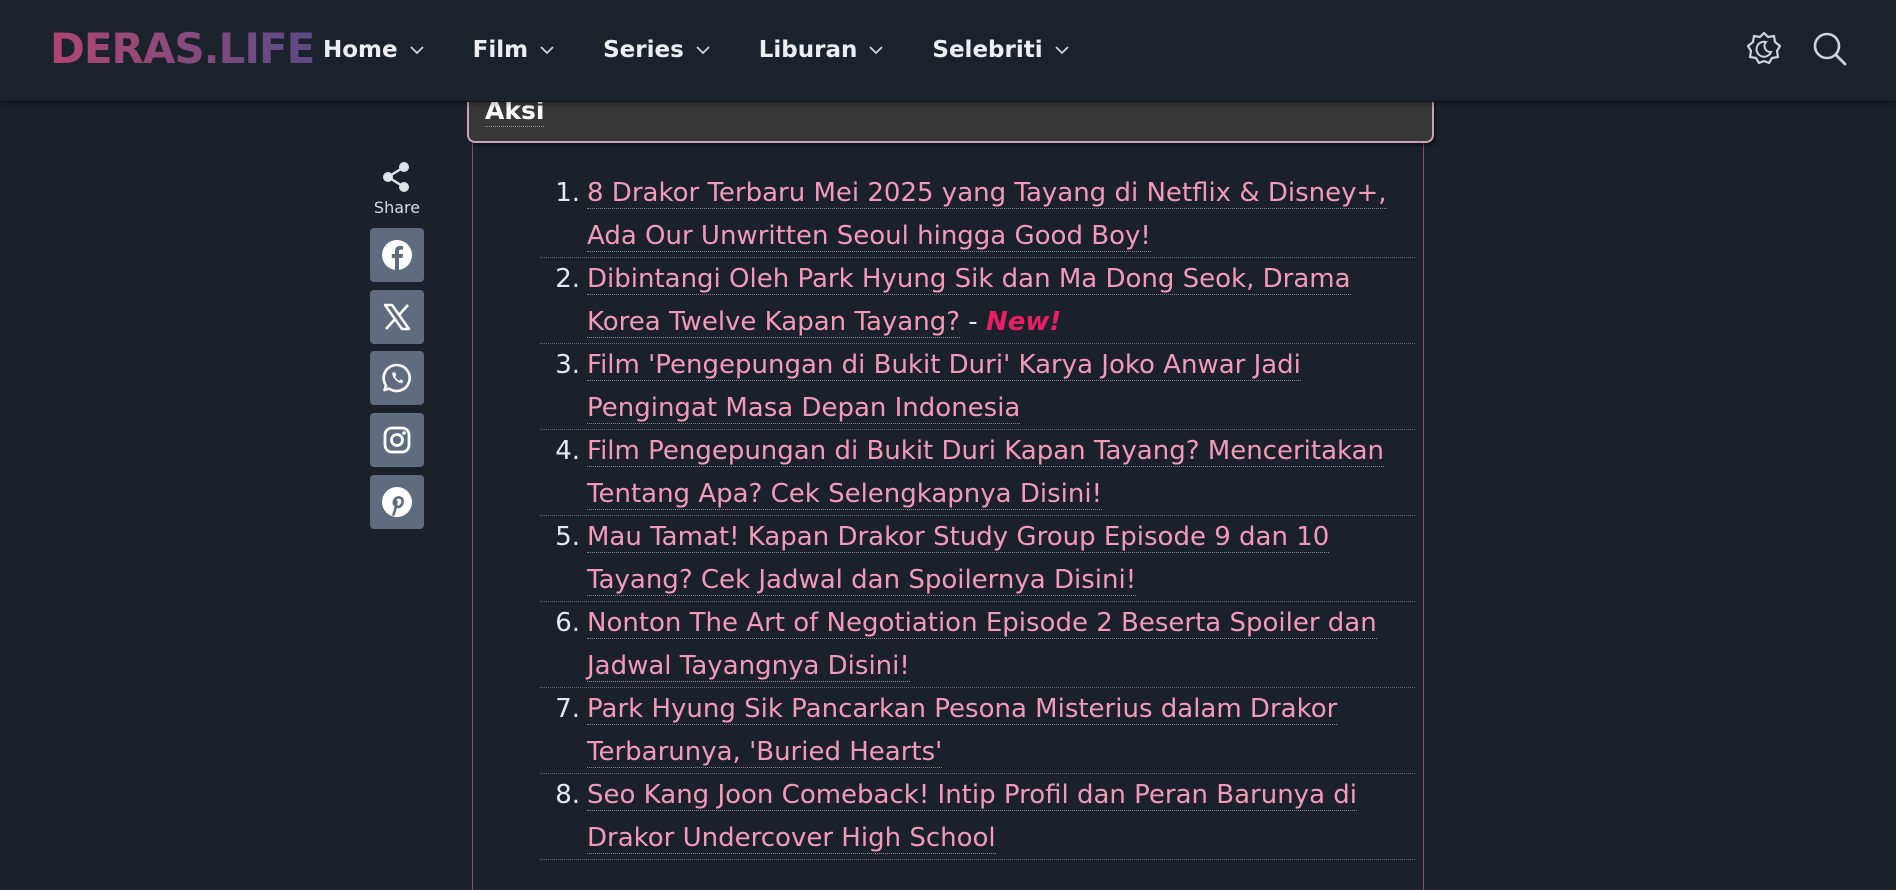  I want to click on nav-item-label: Series, so click(643, 50).